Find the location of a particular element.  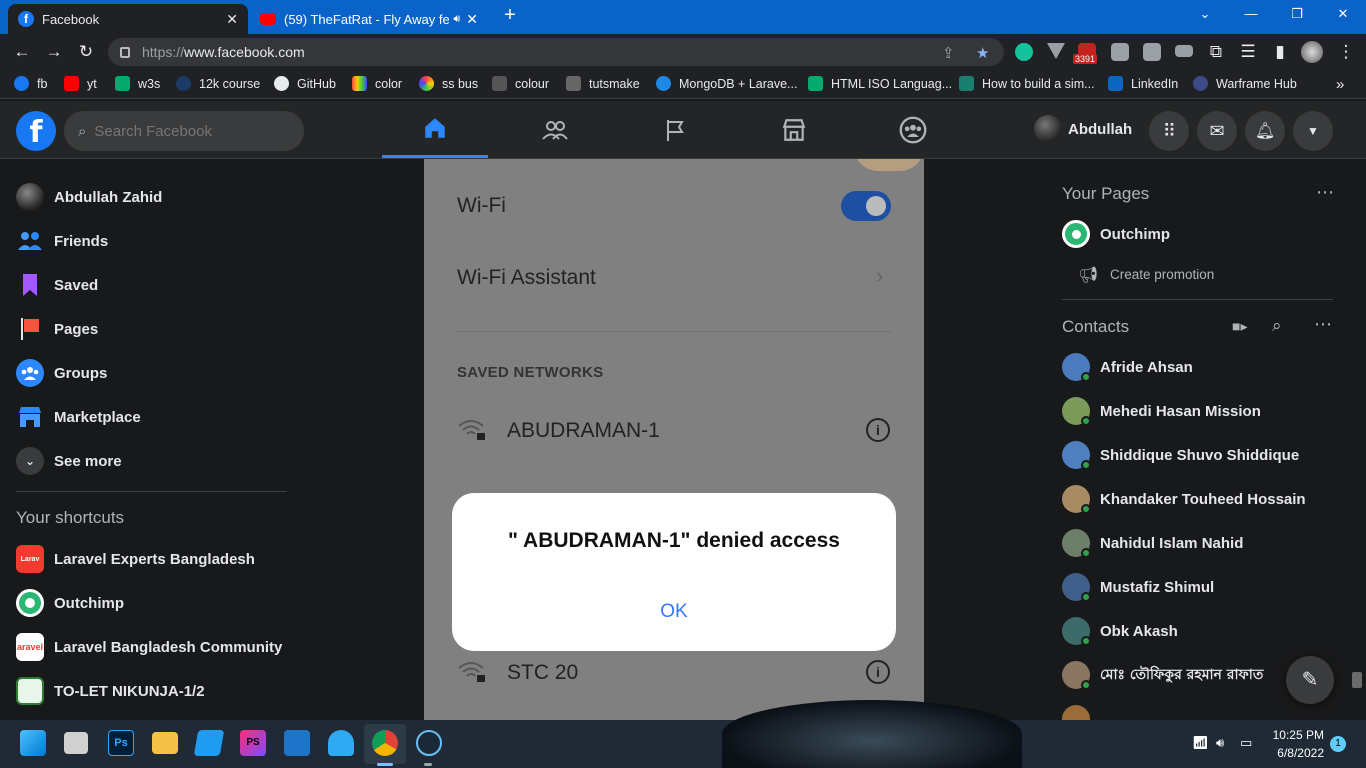

speaker-icon: 🔊︎ is located at coordinates (456, 19).